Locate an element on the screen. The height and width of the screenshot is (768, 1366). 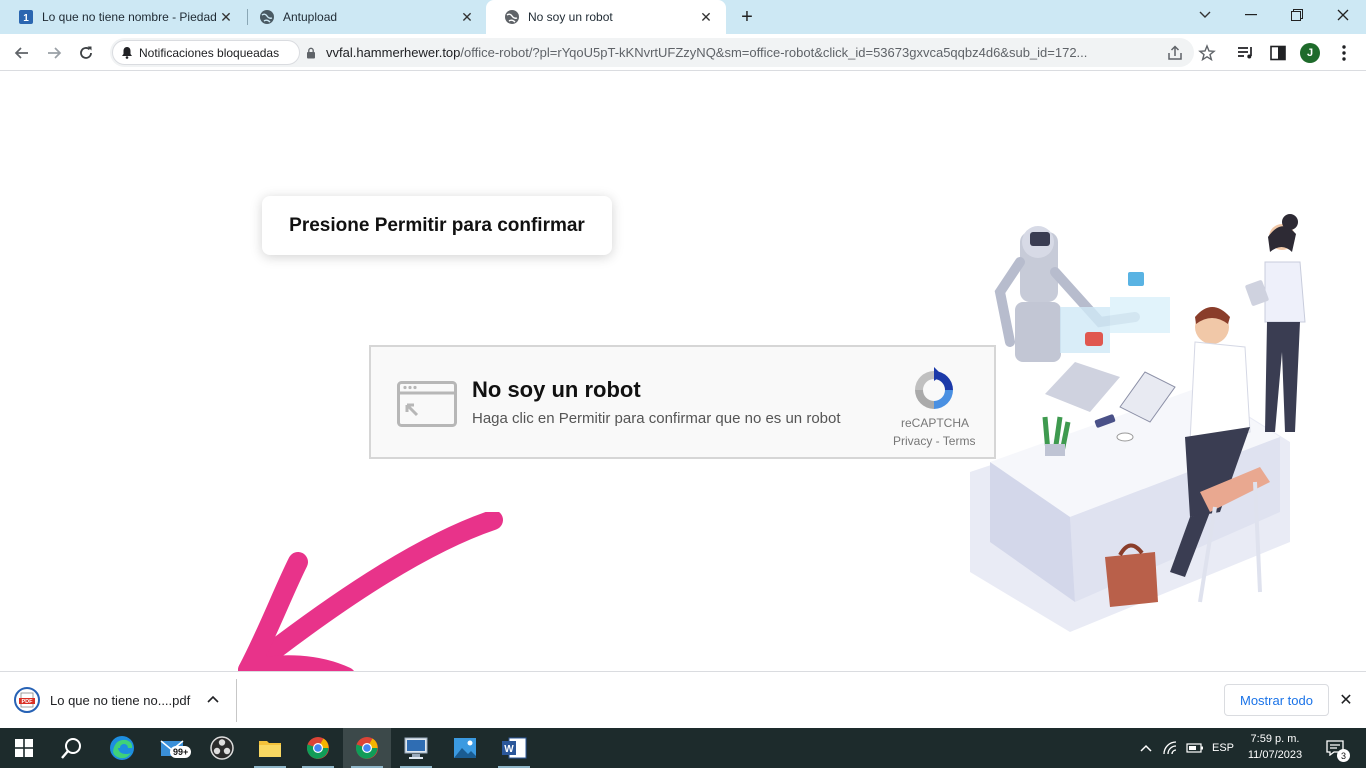
lock-icon is located at coordinates (311, 52).